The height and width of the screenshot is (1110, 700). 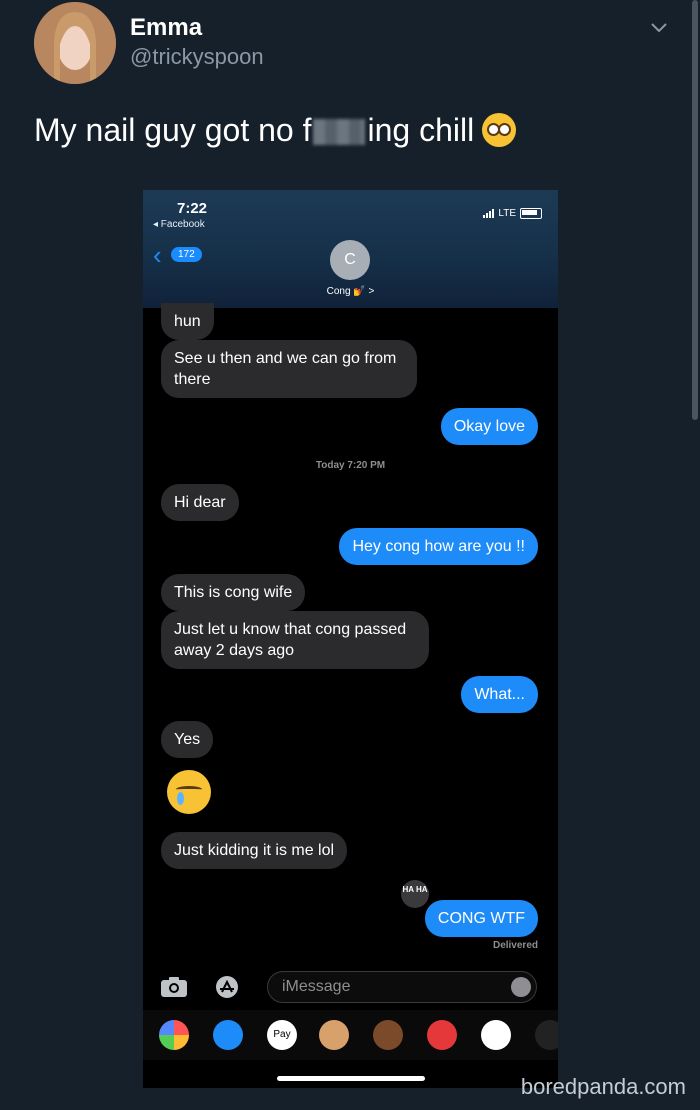 What do you see at coordinates (515, 945) in the screenshot?
I see `delivered-status: Delivered` at bounding box center [515, 945].